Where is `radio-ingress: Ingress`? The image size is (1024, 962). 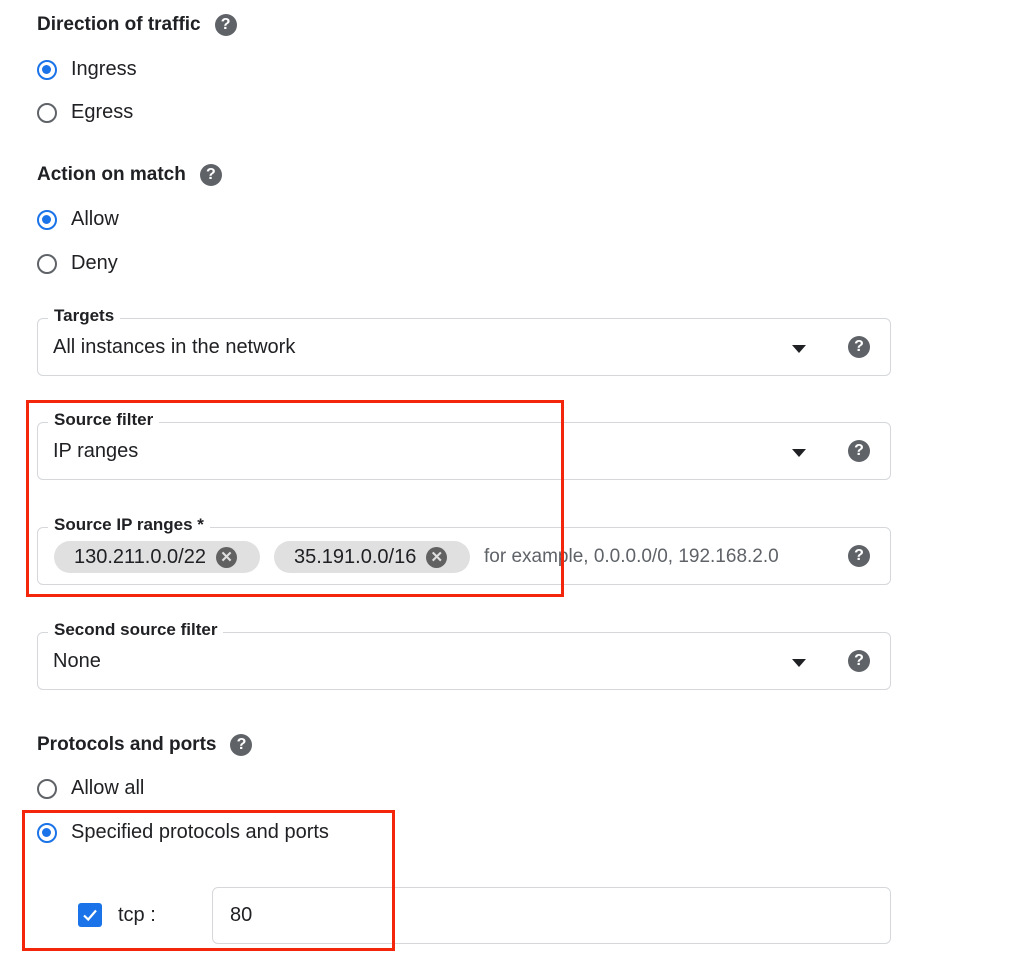 radio-ingress: Ingress is located at coordinates (87, 69).